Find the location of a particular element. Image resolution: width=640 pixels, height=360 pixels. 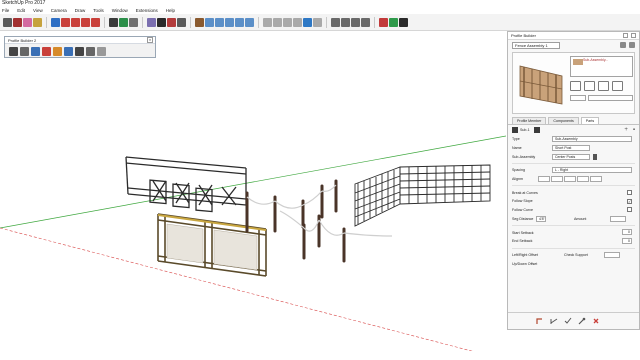

section-display-icon is located at coordinates (345, 22).